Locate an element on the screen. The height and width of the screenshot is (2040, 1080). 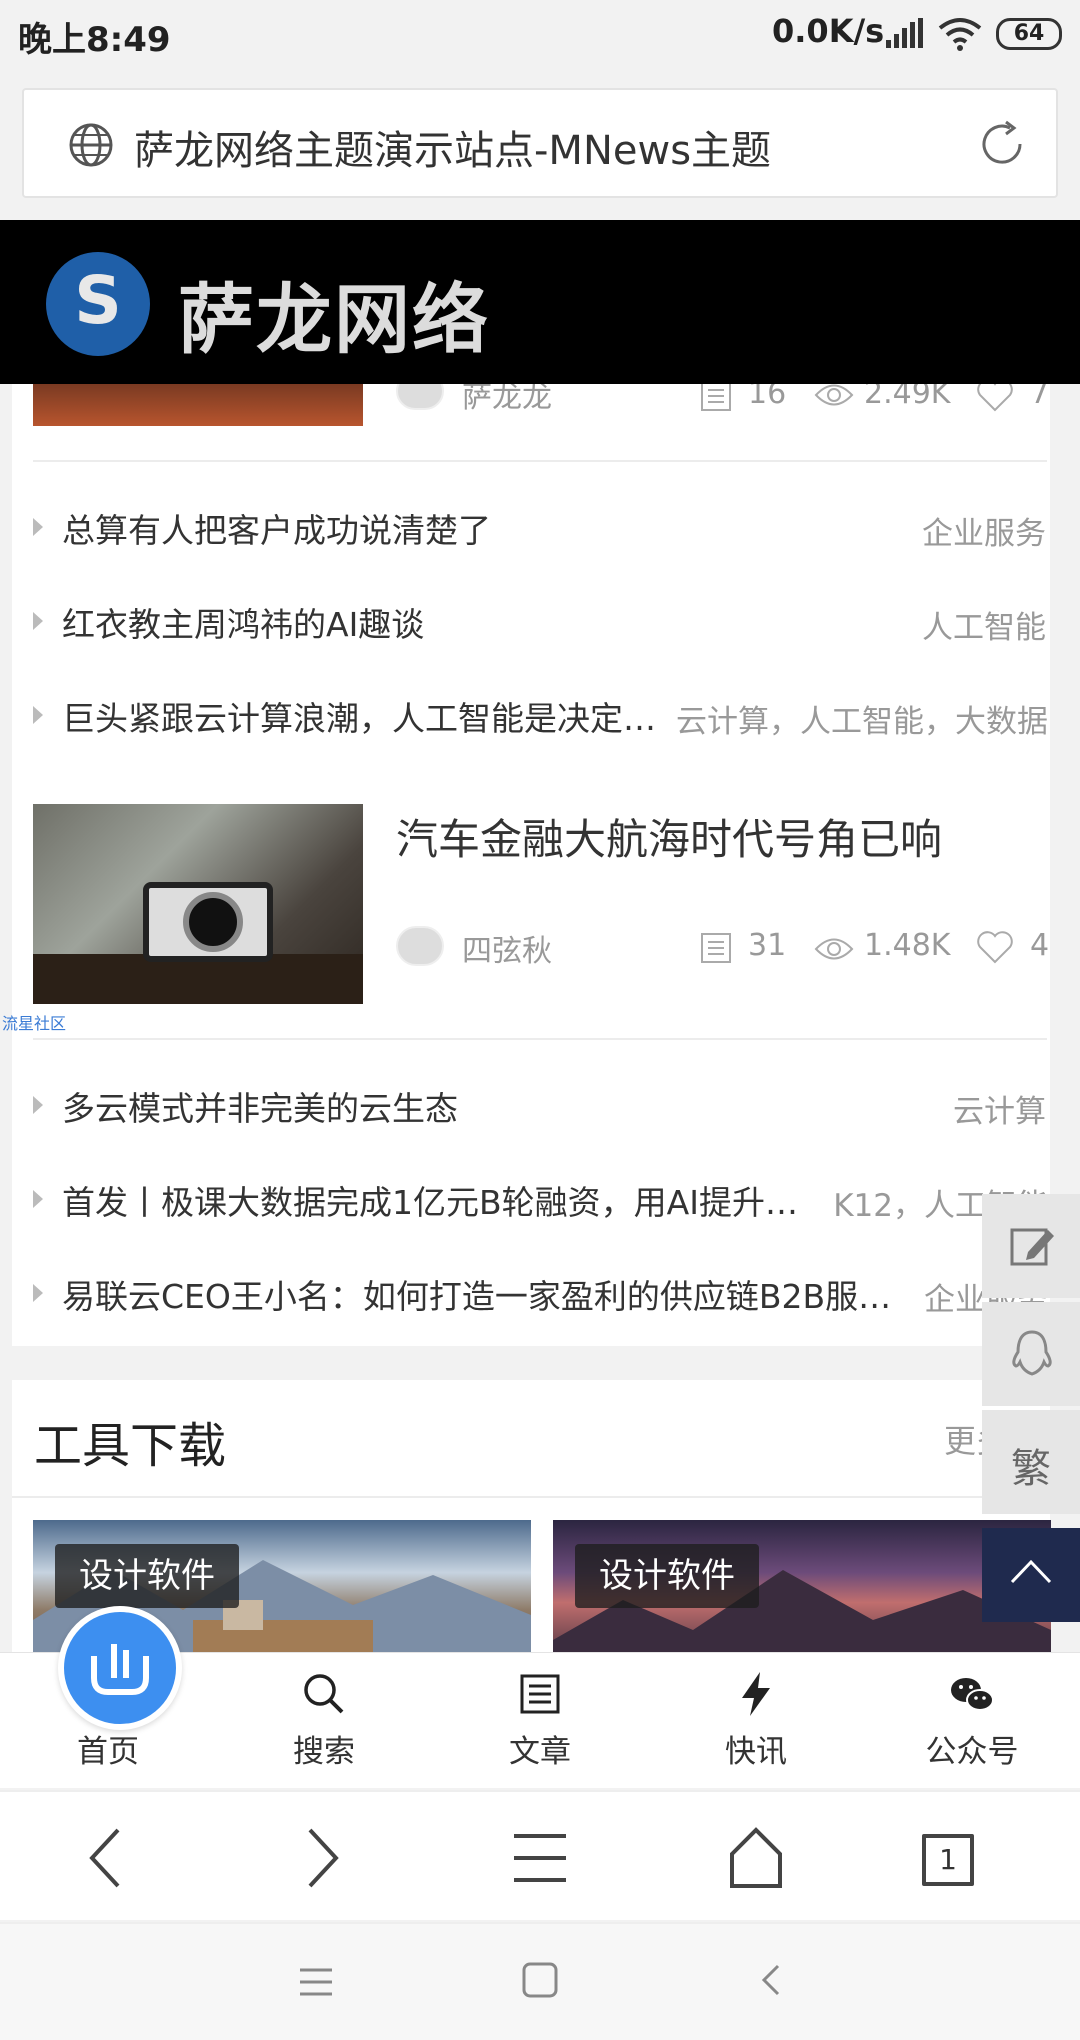
author-name: 四弦秋 is located at coordinates (507, 948).